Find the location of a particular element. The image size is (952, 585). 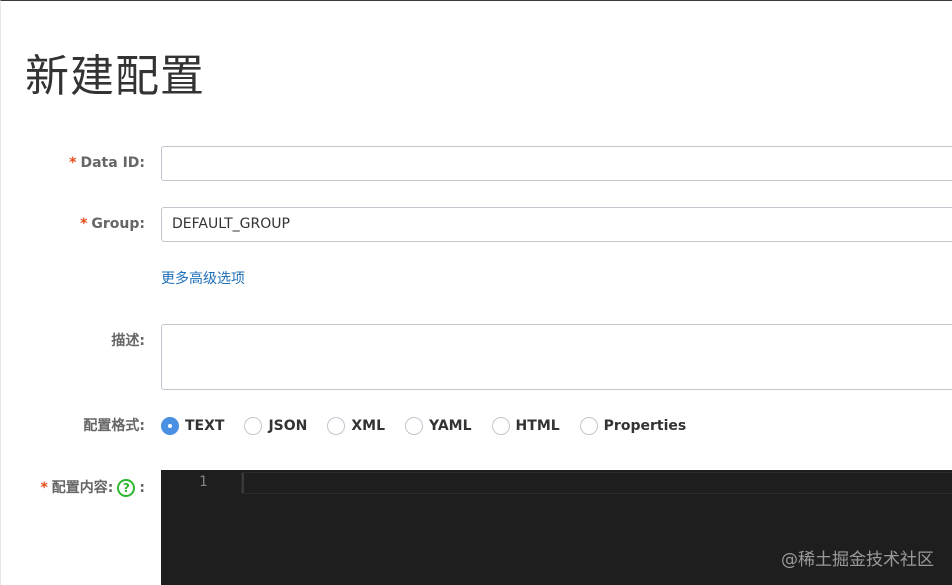

radio-checked-icon is located at coordinates (170, 426).